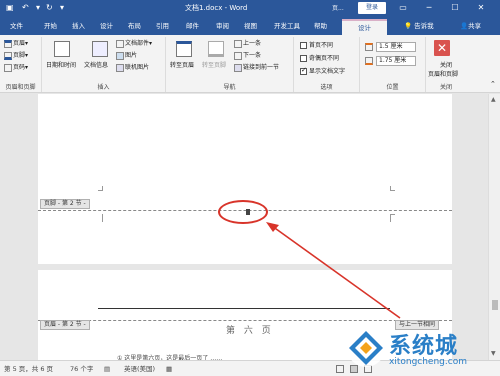  I want to click on watermark-english-text: xitongcheng.com, so click(428, 362).